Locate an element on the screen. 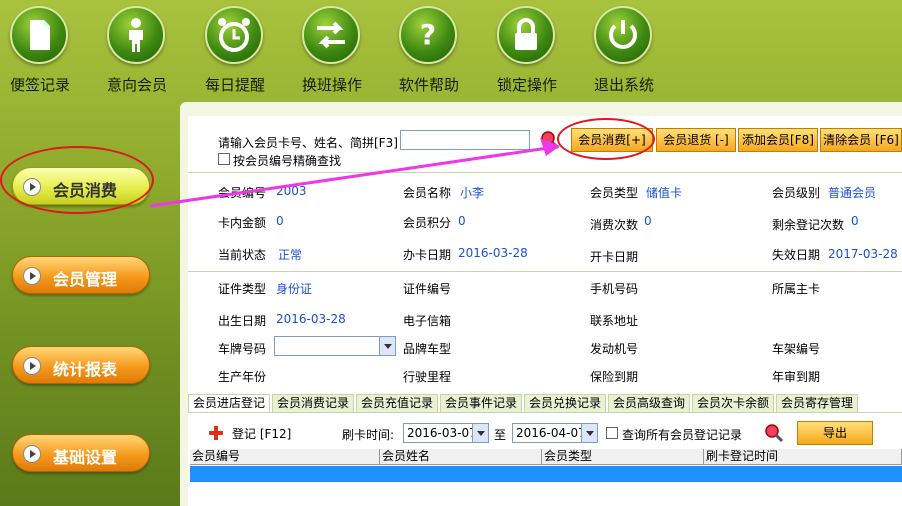 Image resolution: width=902 pixels, height=506 pixels. toolbar-lock-button: 锁定操作 is located at coordinates (527, 51).